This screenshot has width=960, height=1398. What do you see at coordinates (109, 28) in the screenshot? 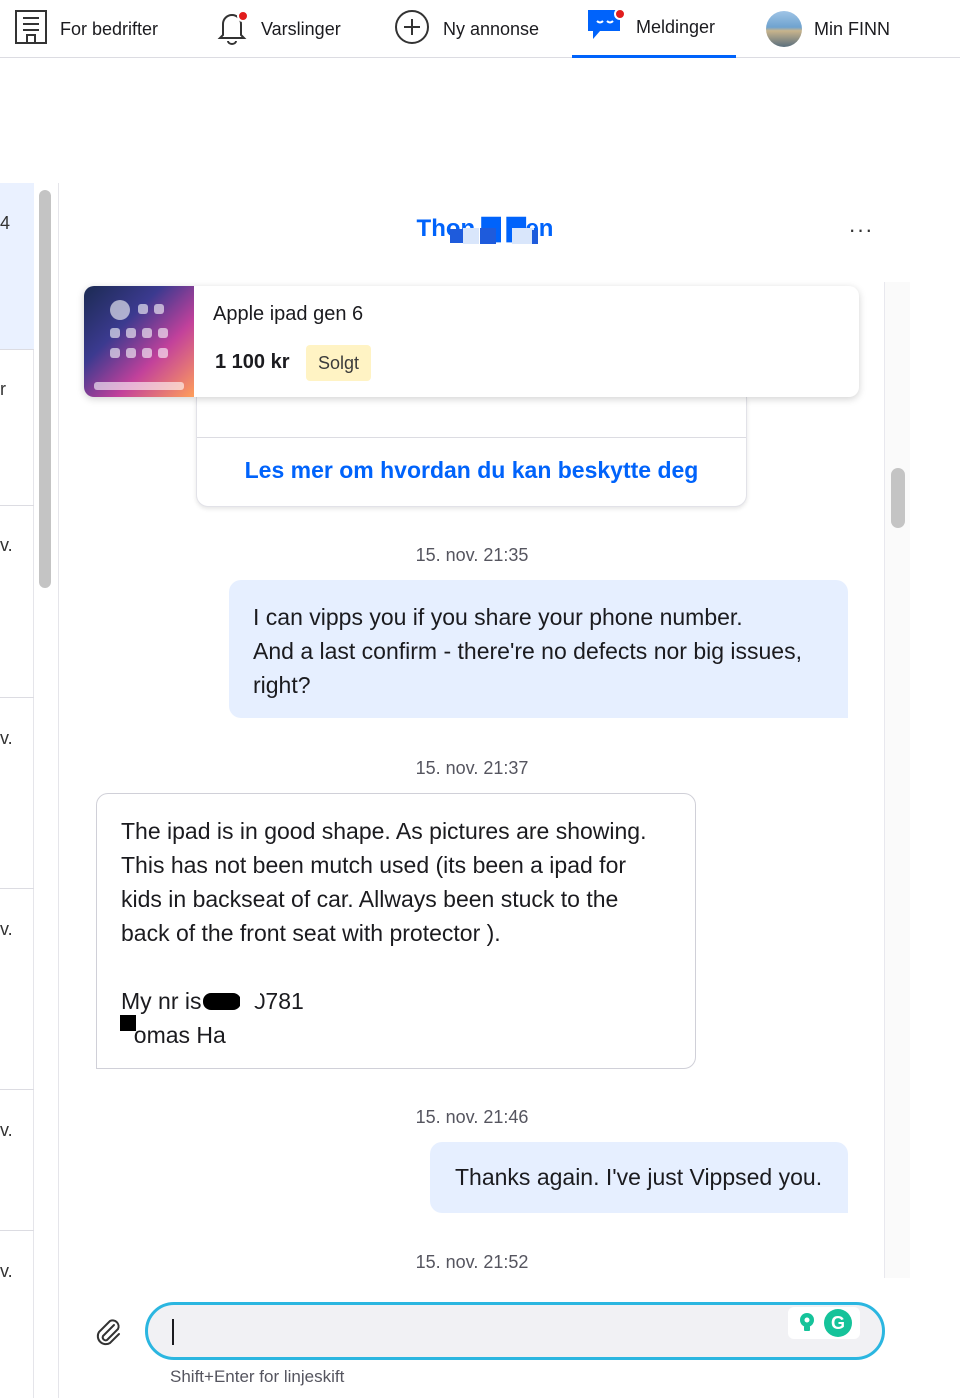
I see `nav-business-label: For bedrifter` at bounding box center [109, 28].